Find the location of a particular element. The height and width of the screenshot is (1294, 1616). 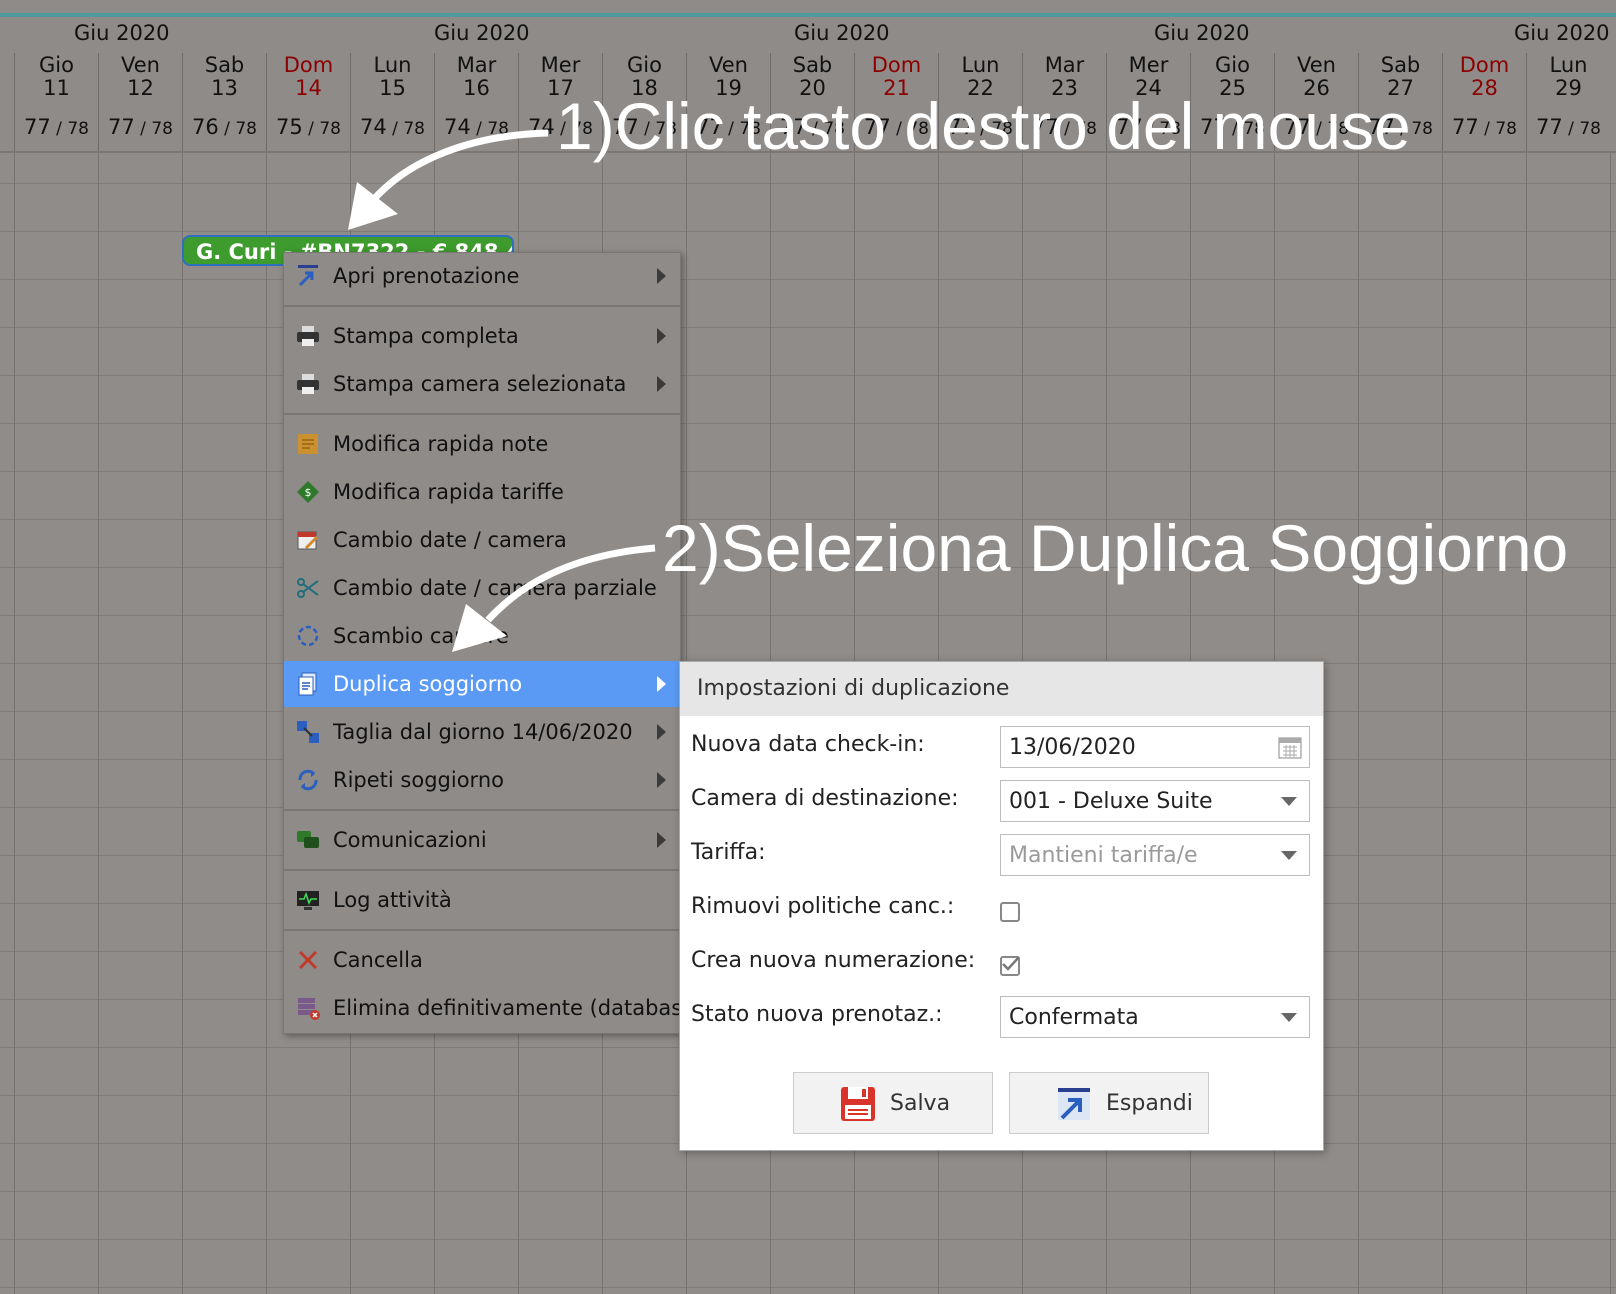

annotation-arrow-1-head is located at coordinates (373, 206).